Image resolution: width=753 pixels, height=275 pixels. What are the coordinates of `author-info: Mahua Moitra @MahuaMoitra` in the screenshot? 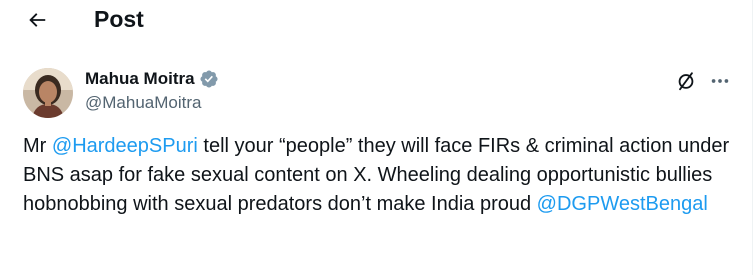 It's located at (152, 90).